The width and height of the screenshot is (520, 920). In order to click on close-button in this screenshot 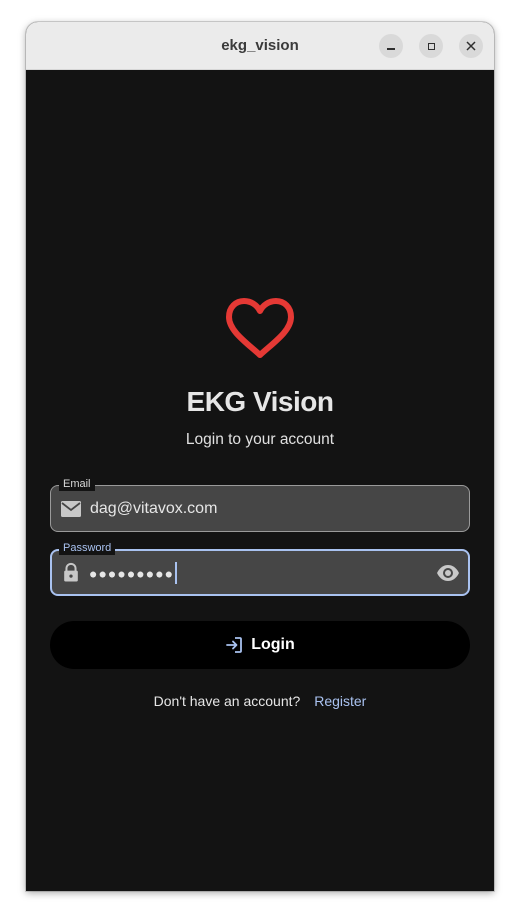, I will do `click(471, 46)`.